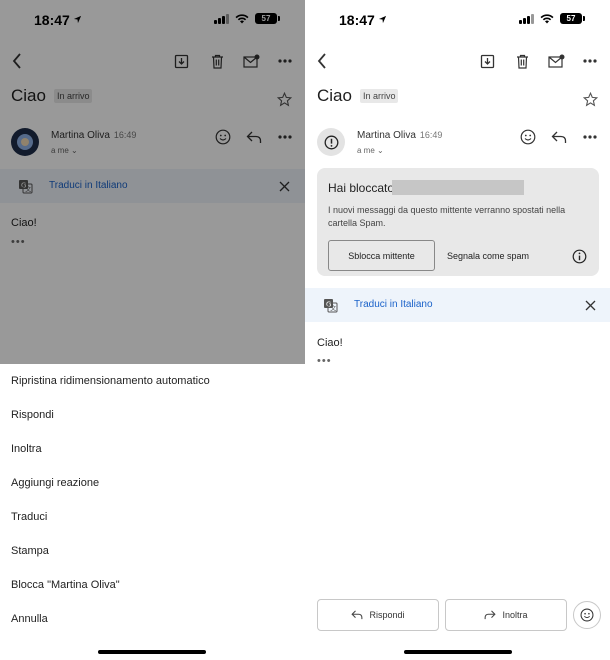 This screenshot has width=610, height=660. What do you see at coordinates (556, 61) in the screenshot?
I see `mail-unread-icon` at bounding box center [556, 61].